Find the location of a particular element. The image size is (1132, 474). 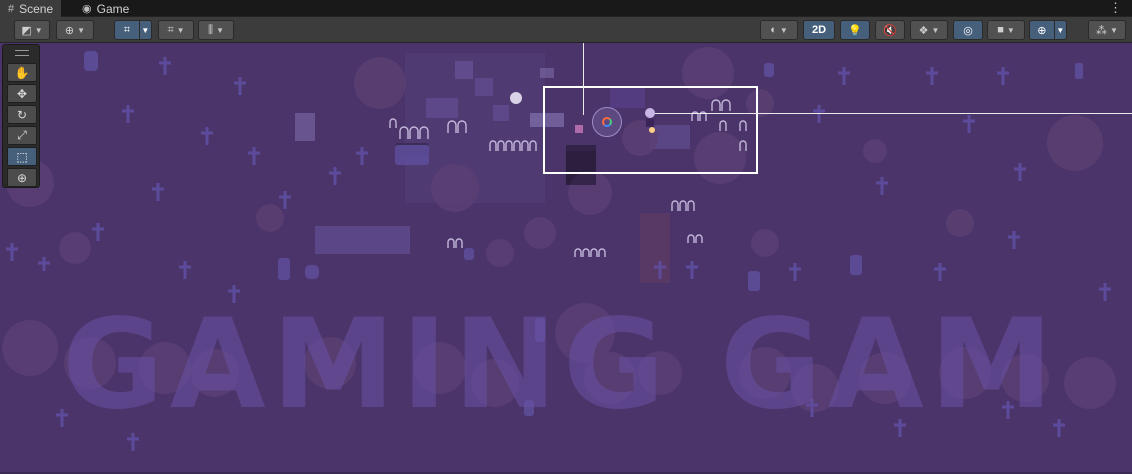

rect-icon: ⬚ is located at coordinates (22, 156).